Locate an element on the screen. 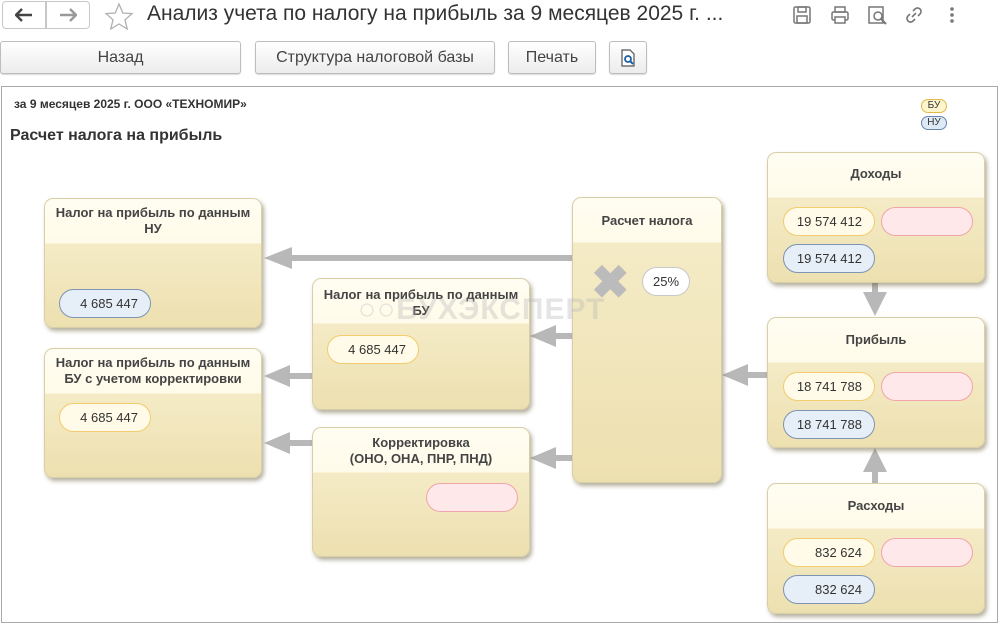  profit-title: Прибыль is located at coordinates (876, 339).